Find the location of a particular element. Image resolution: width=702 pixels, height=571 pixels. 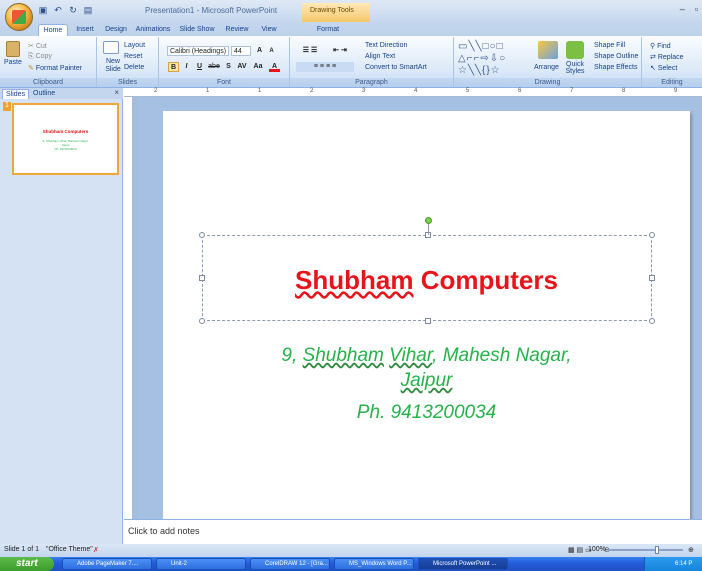

title-selection-box is located at coordinates (427, 278).